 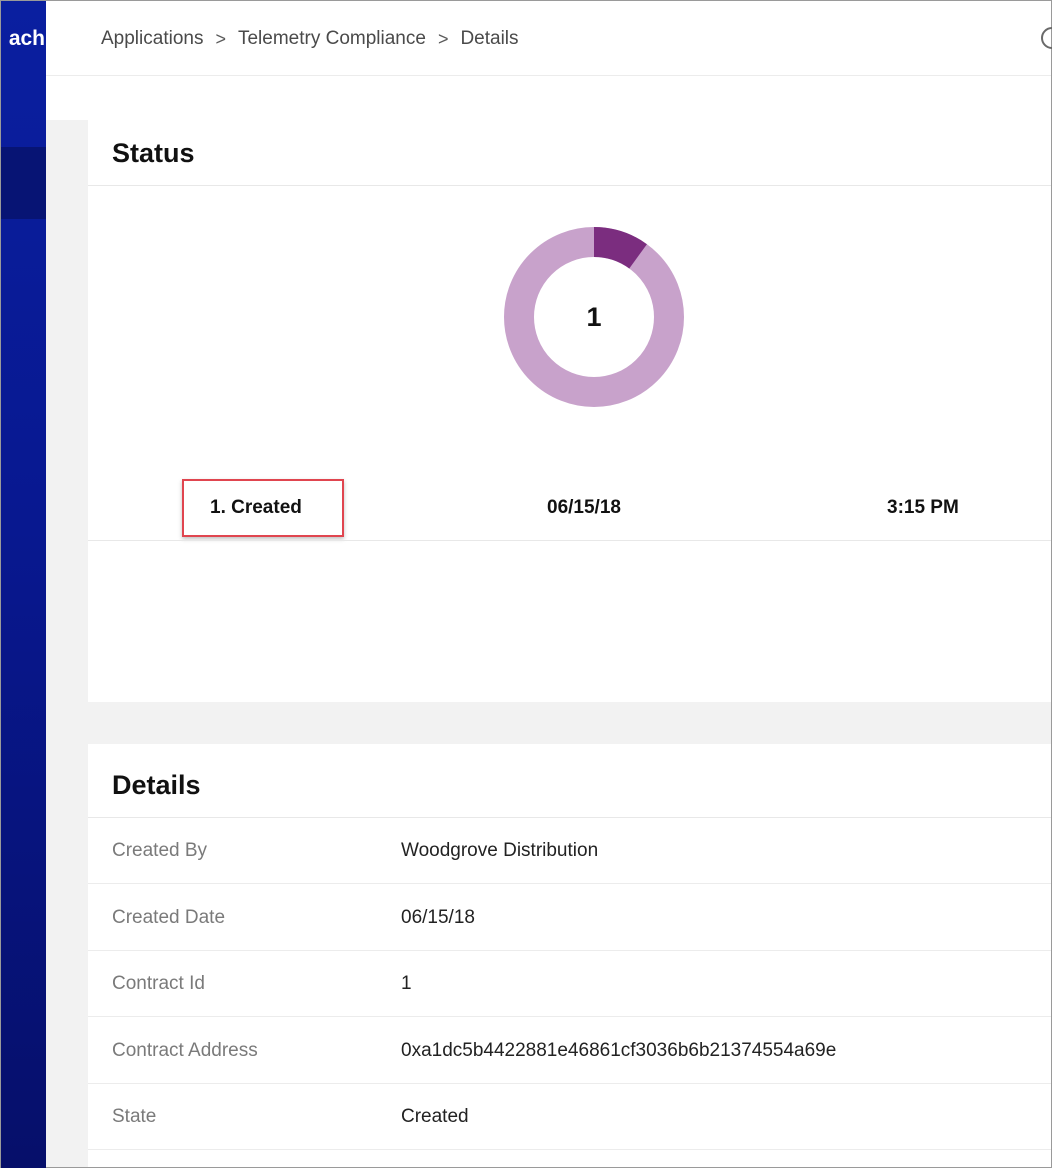 I want to click on circle-icon, so click(x=1046, y=38).